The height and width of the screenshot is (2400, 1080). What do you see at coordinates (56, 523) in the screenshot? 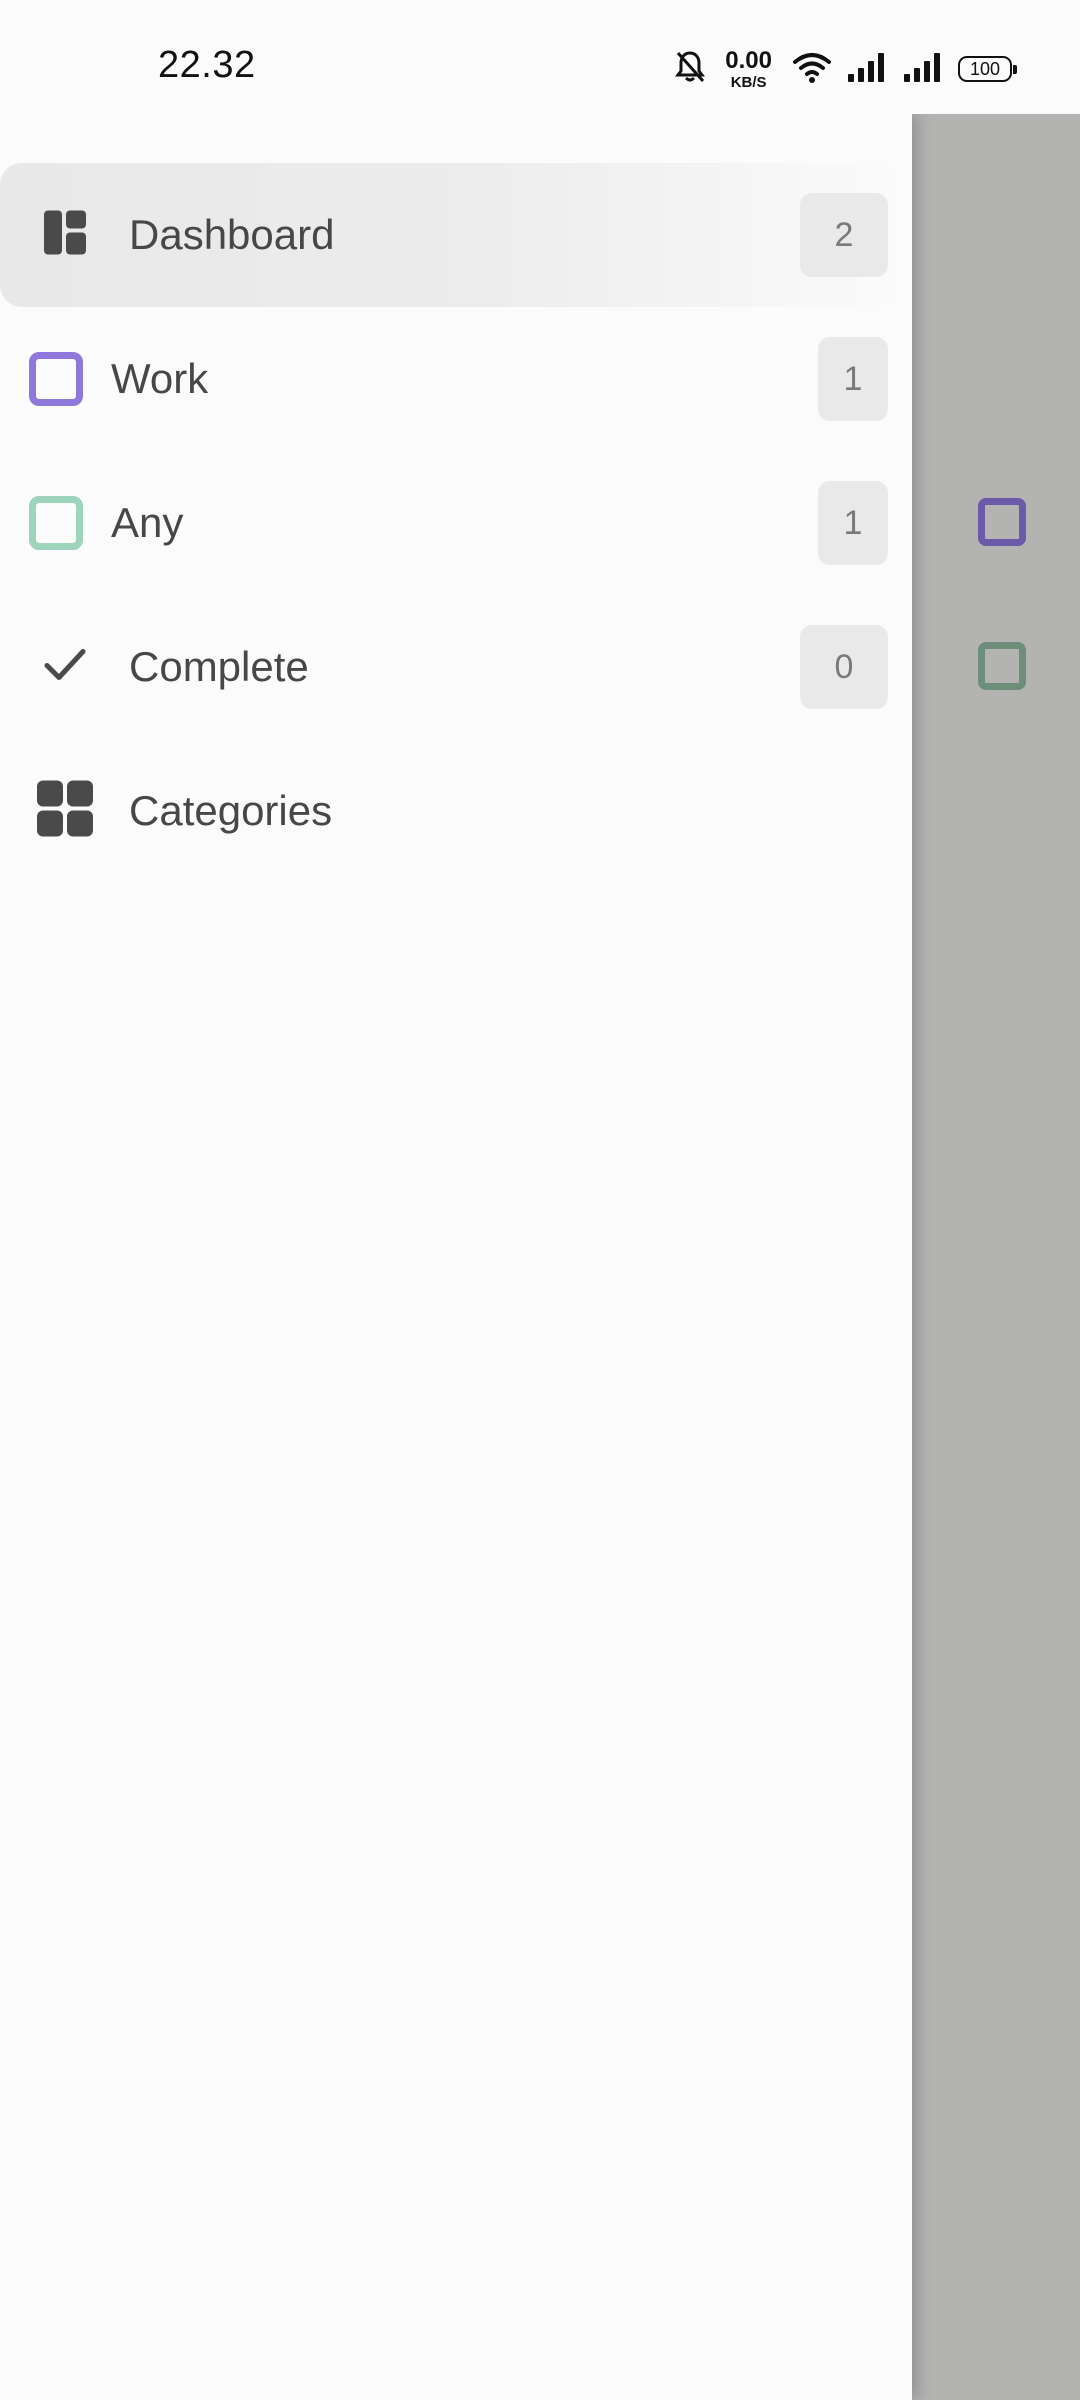
I see `any-category-icon` at bounding box center [56, 523].